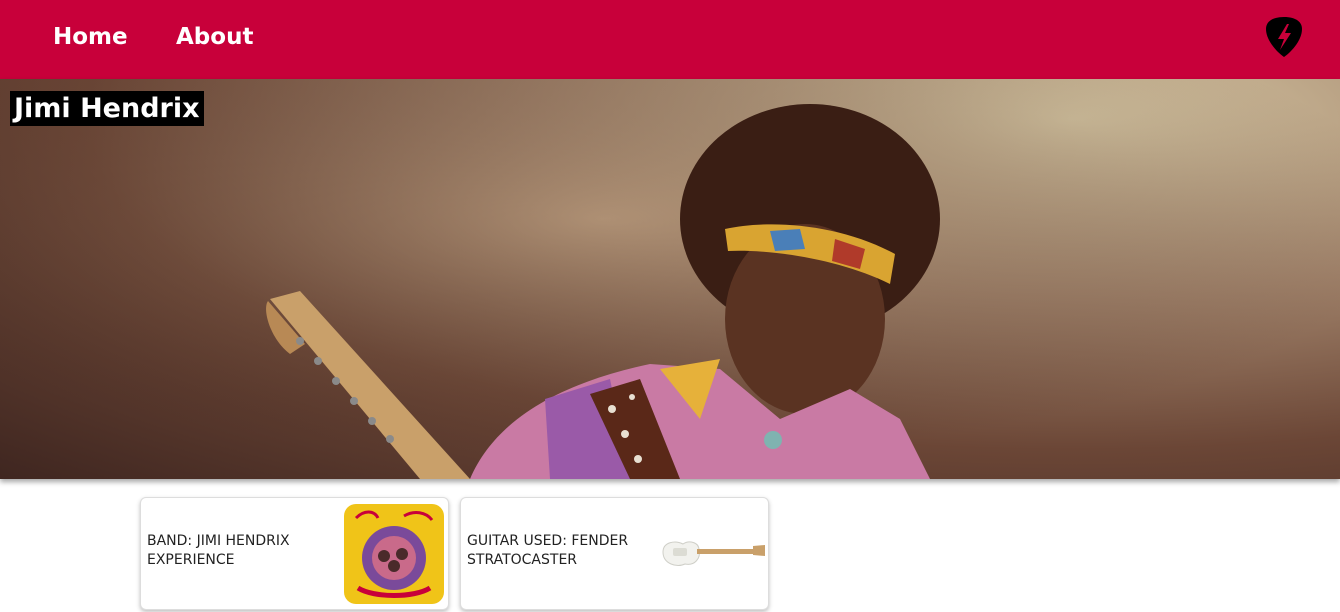  I want to click on band-card: BAND: JIMI HENDRIX EXPERIENCE, so click(294, 553).